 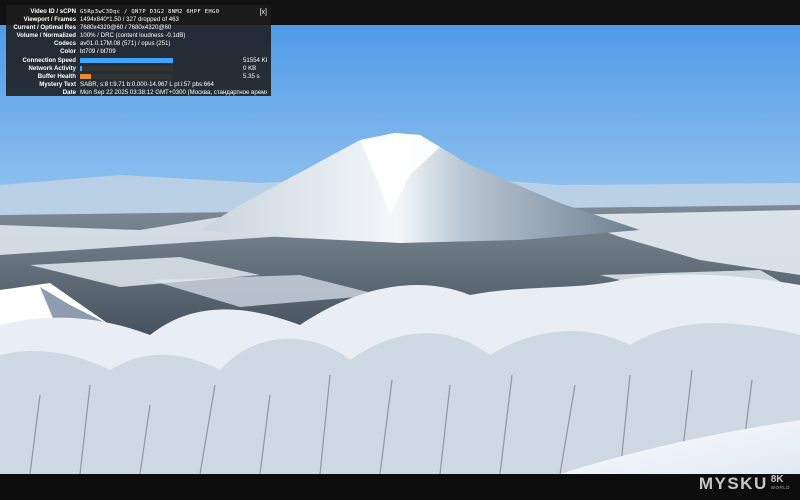 I want to click on player-bottom-bar, so click(x=400, y=487).